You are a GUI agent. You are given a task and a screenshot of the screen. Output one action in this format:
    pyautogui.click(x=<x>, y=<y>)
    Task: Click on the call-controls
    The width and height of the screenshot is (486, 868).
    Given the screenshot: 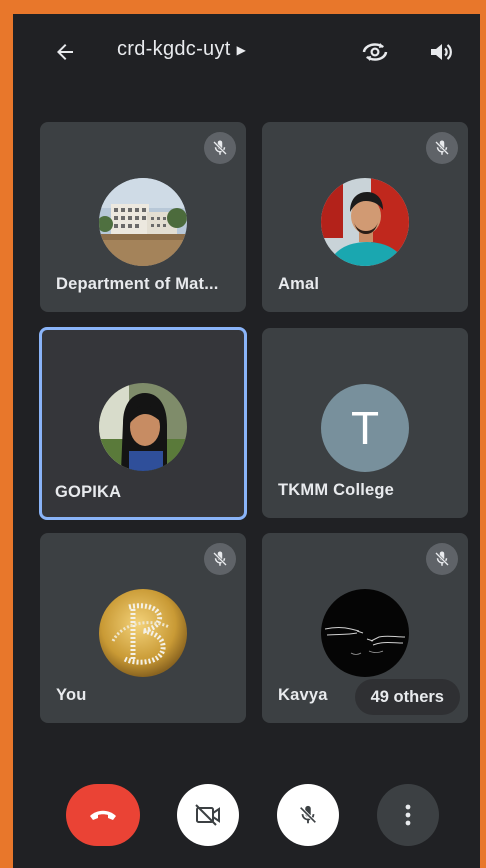 What is the action you would take?
    pyautogui.click(x=246, y=819)
    